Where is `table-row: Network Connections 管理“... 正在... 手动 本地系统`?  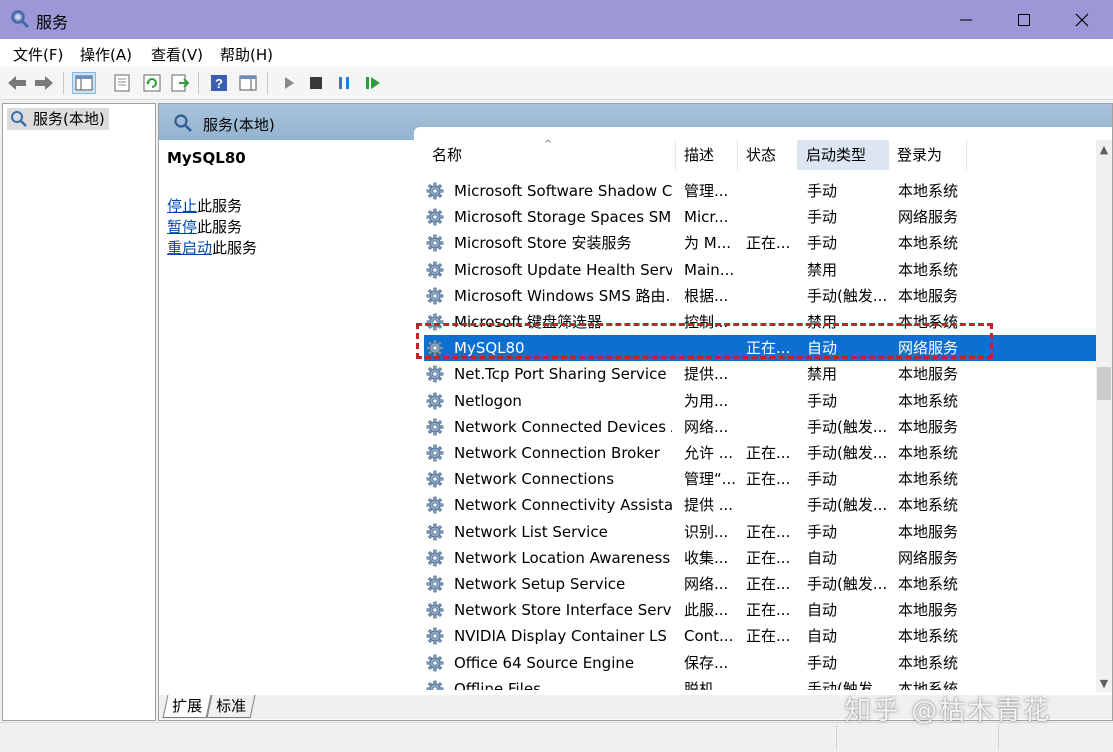 table-row: Network Connections 管理“... 正在... 手动 本地系统 is located at coordinates (760, 479).